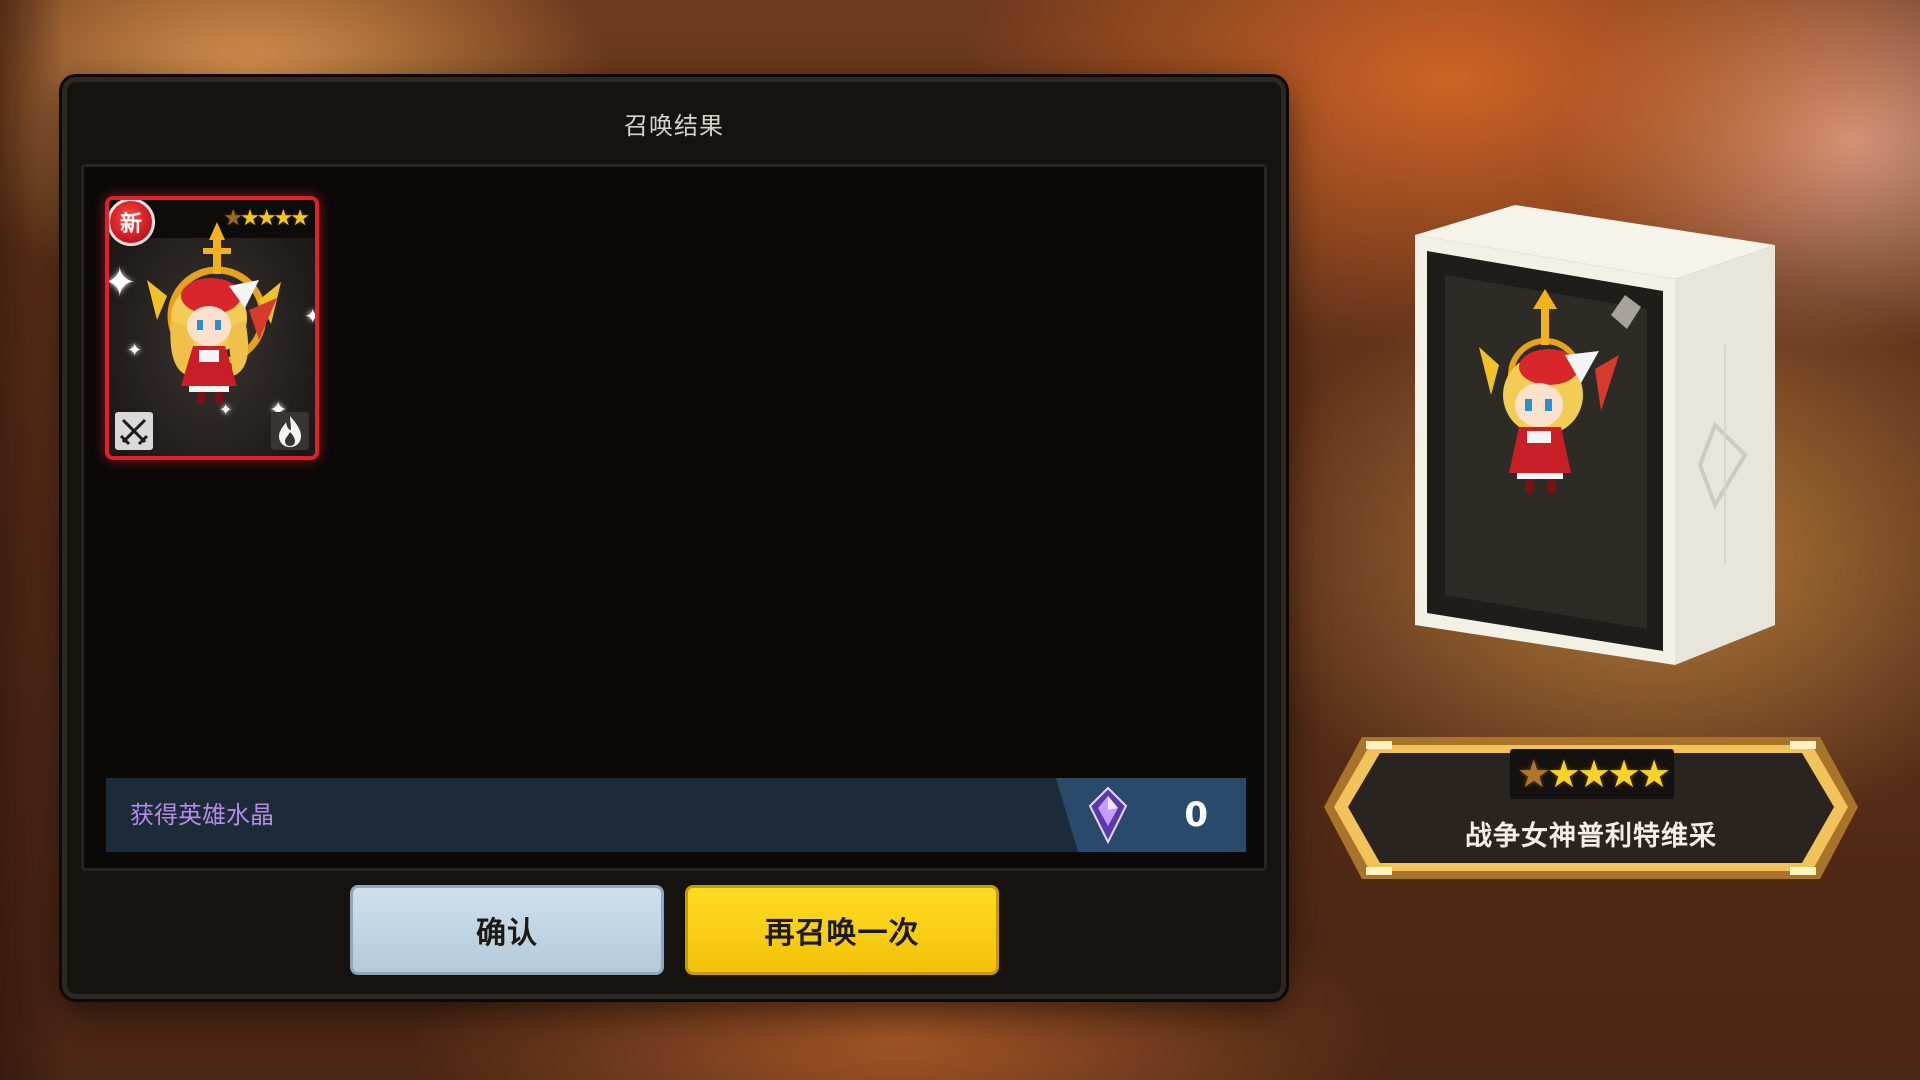 The height and width of the screenshot is (1080, 1920). I want to click on sword-icon, so click(134, 431).